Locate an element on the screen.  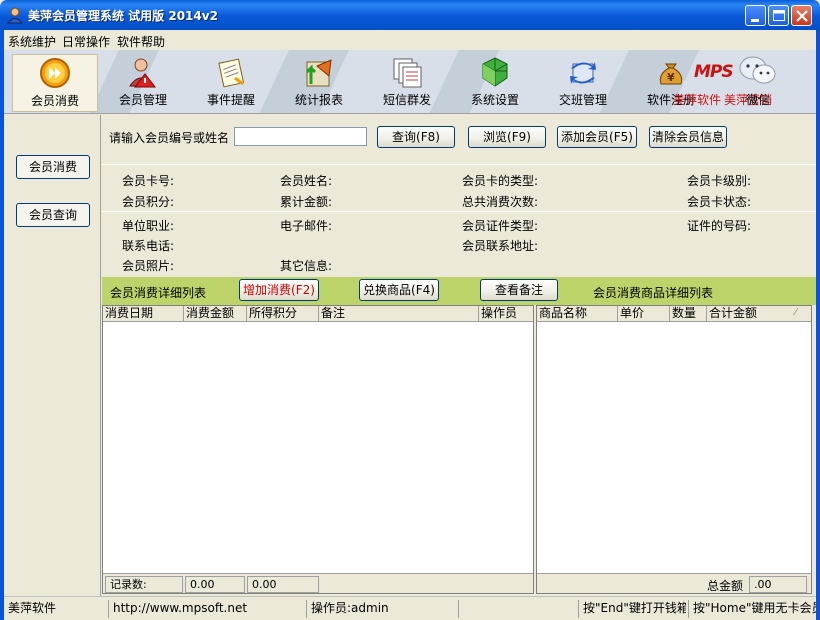
toolbar-event-reminder-button: 事件提醒 is located at coordinates (231, 83).